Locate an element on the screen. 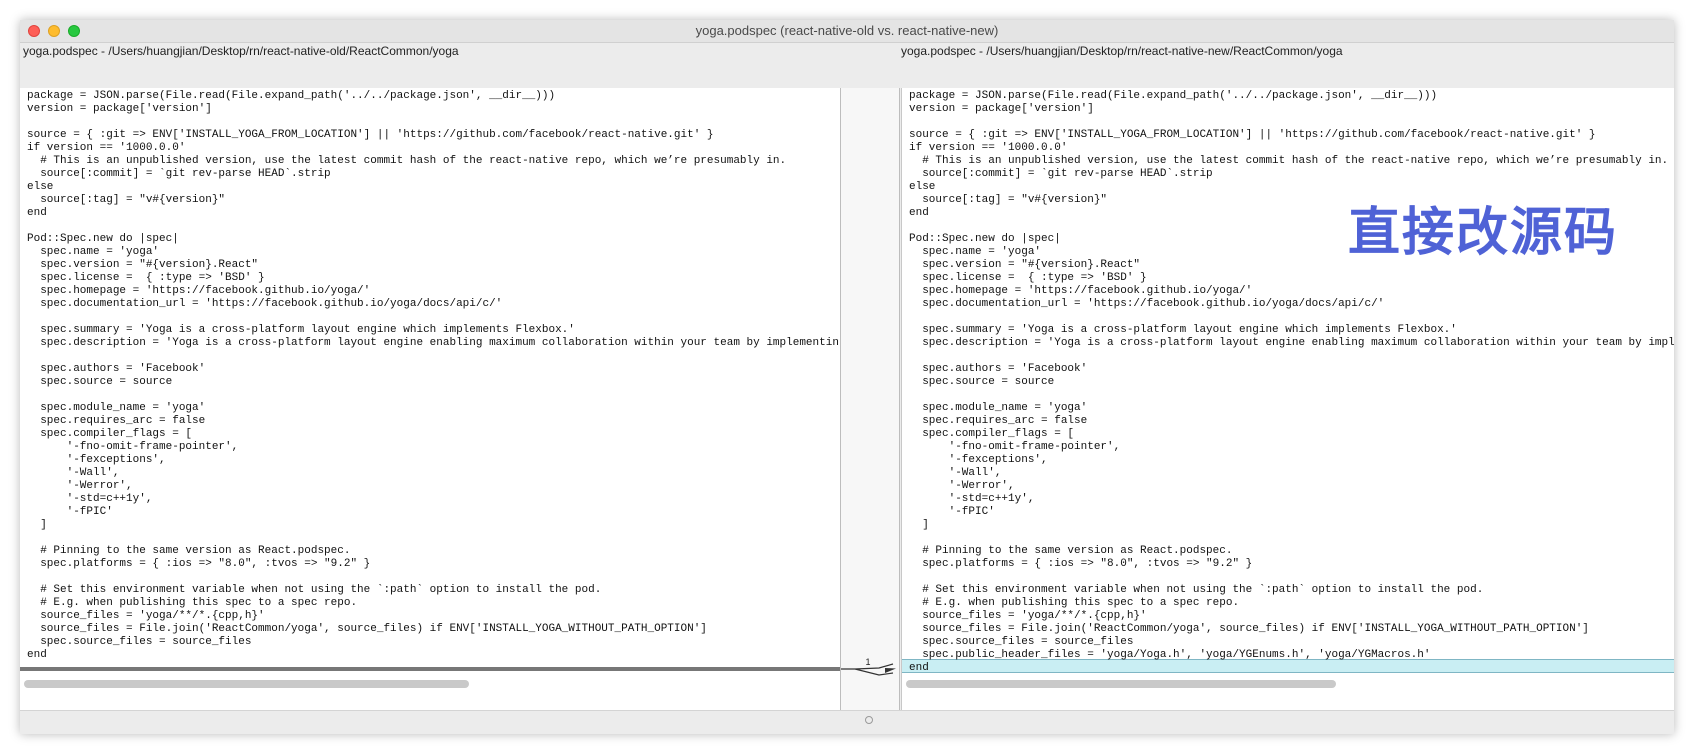 The image size is (1694, 754). diff-connector: 1 is located at coordinates (868, 666).